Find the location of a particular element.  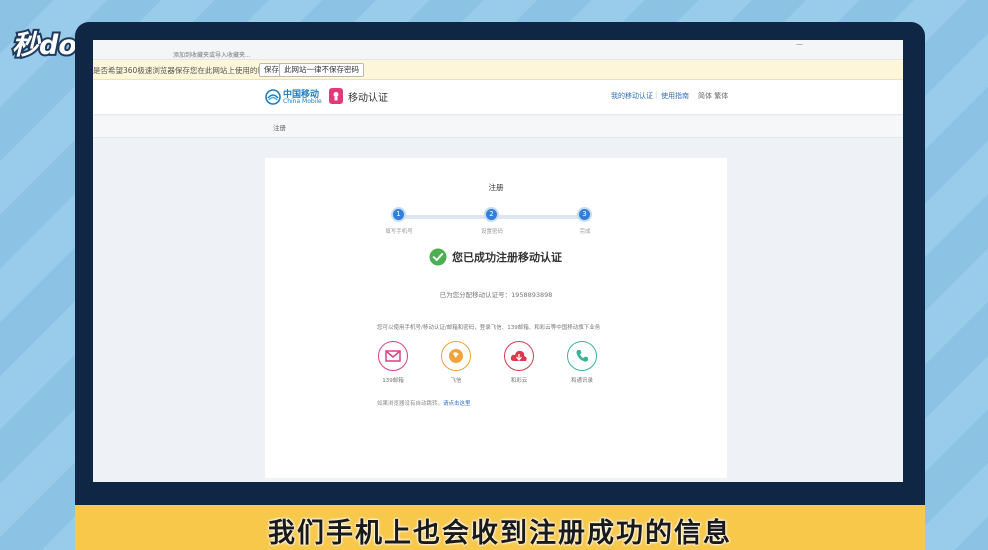

app-fetion: 飞信 is located at coordinates (456, 362).